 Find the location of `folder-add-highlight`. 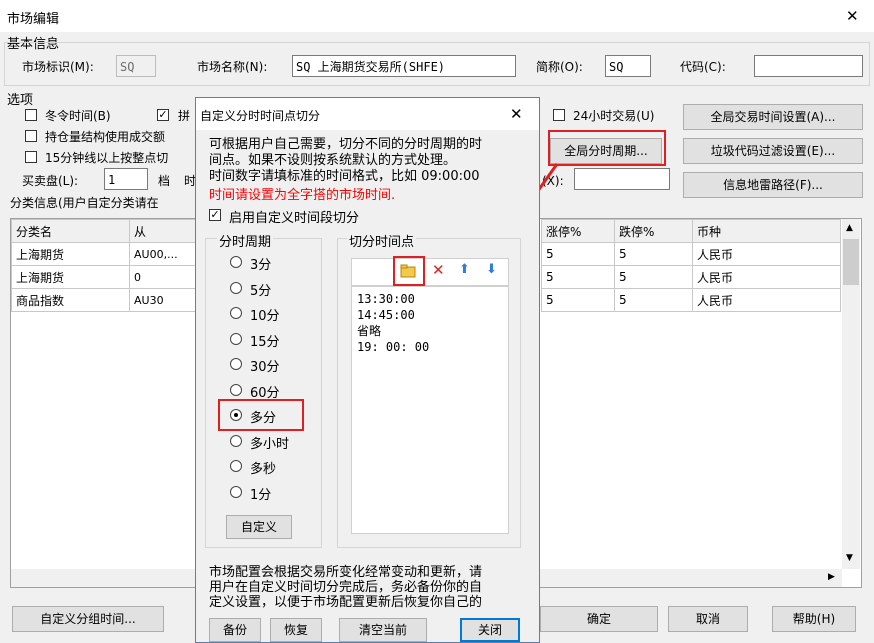

folder-add-highlight is located at coordinates (409, 271).